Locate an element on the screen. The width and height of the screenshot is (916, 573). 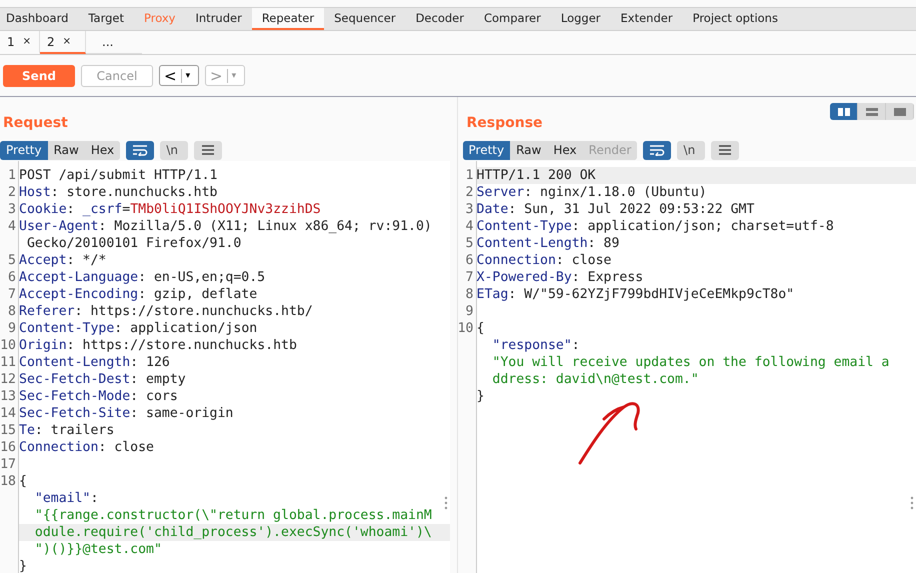
rows-icon is located at coordinates (871, 111).